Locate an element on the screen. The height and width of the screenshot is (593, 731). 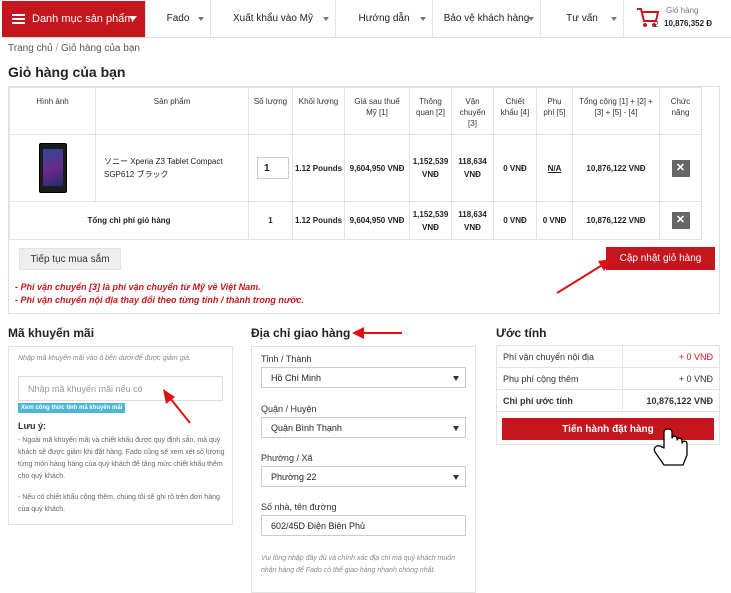
nav-item-consult: Tư vấn is located at coordinates (581, 18).